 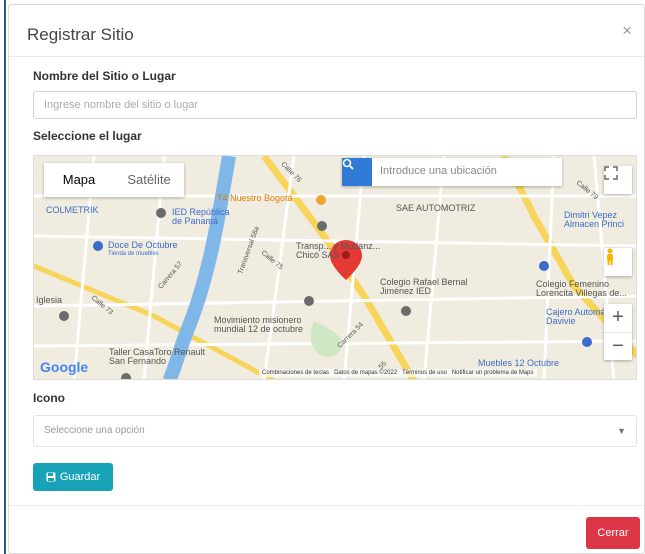 I want to click on google-logo: Google, so click(x=64, y=367).